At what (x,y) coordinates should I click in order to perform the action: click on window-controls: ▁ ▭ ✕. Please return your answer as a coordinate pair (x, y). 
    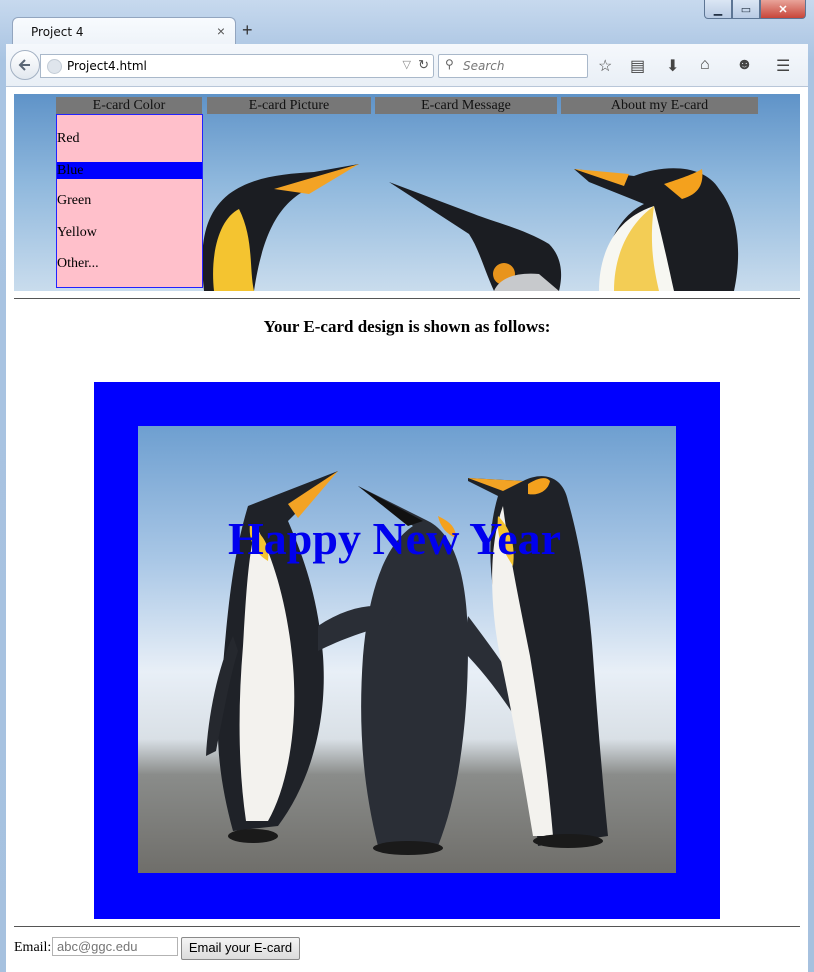
    Looking at the image, I should click on (755, 10).